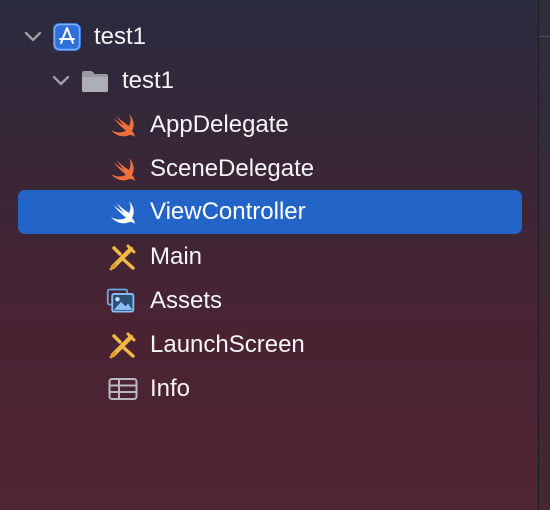 The width and height of the screenshot is (550, 510). Describe the element at coordinates (270, 301) in the screenshot. I see `tree-row-file: Assets` at that location.